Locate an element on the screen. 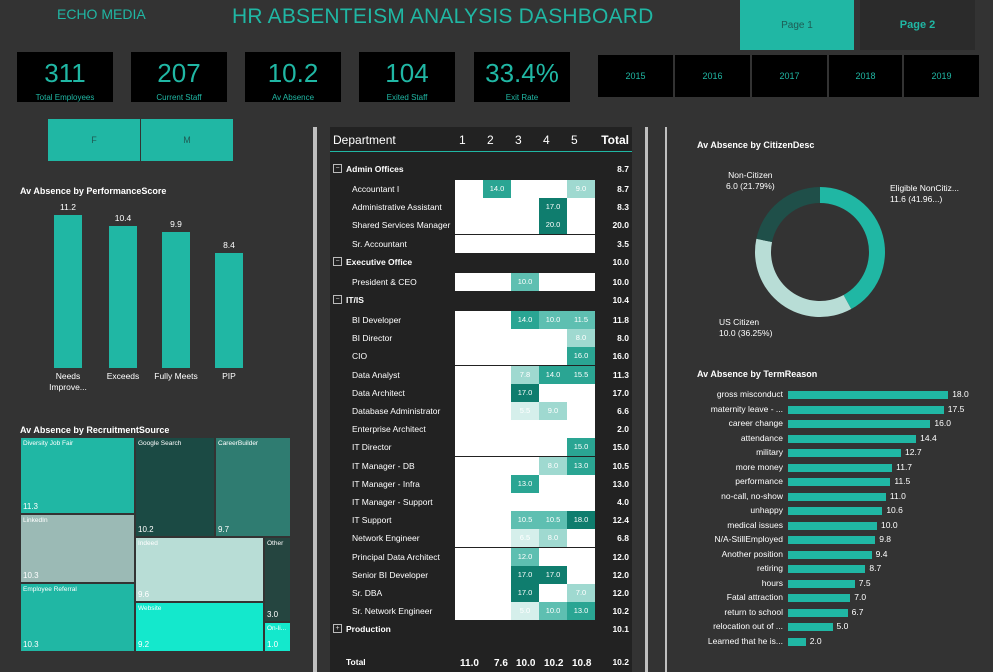  treemap-tile: Employee Referral 10.3 is located at coordinates (77, 617).